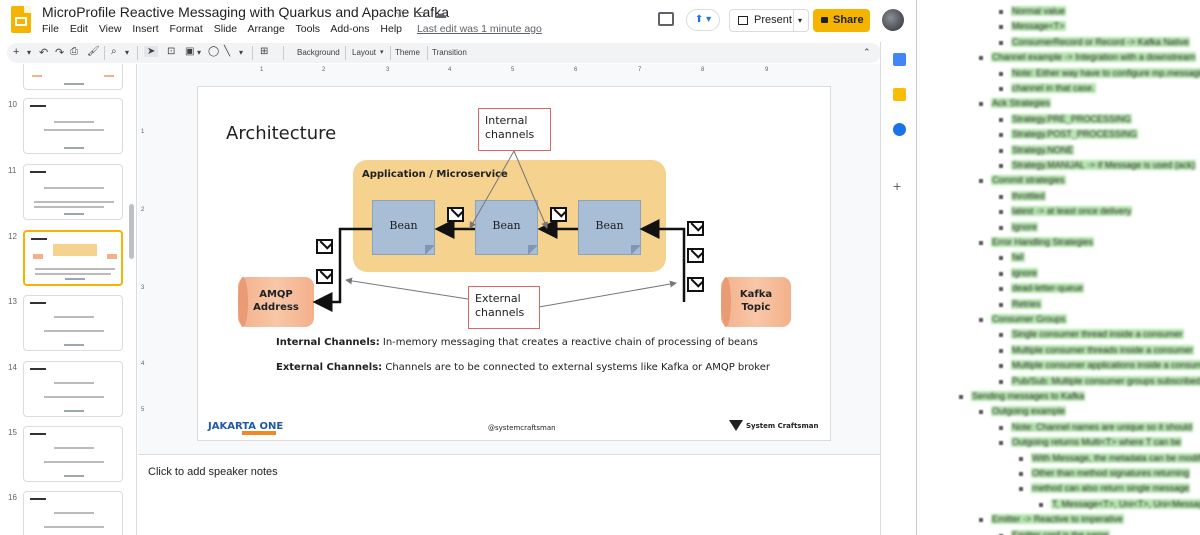  What do you see at coordinates (227, 51) in the screenshot?
I see `line-icon: ╲` at bounding box center [227, 51].